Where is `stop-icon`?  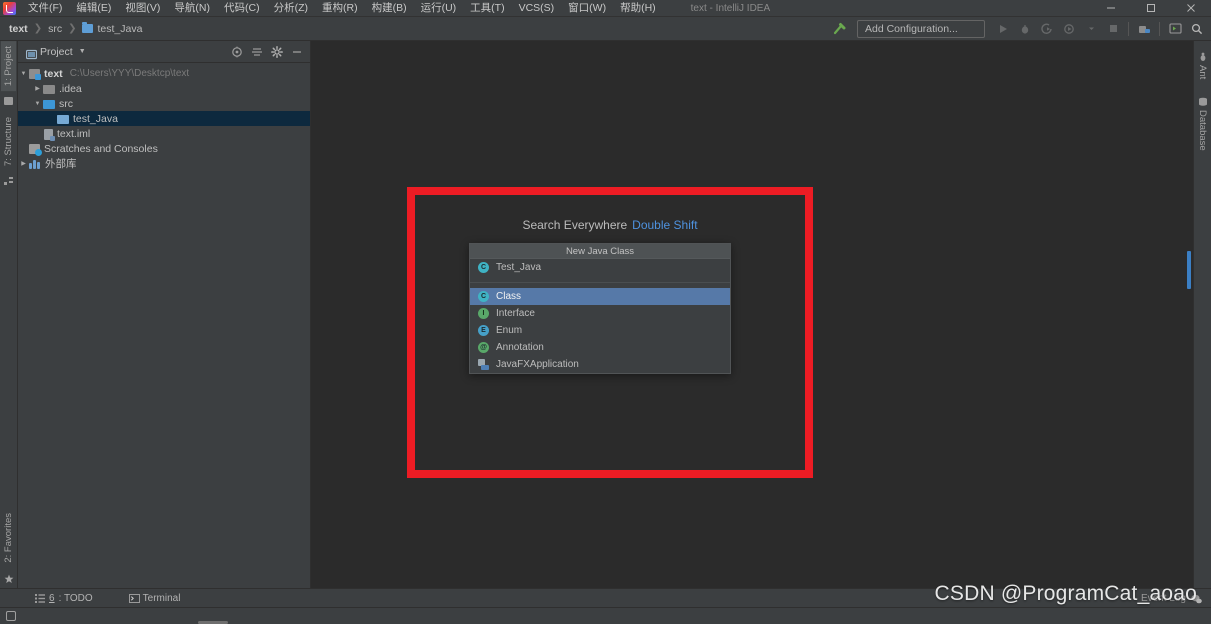 stop-icon is located at coordinates (1113, 29).